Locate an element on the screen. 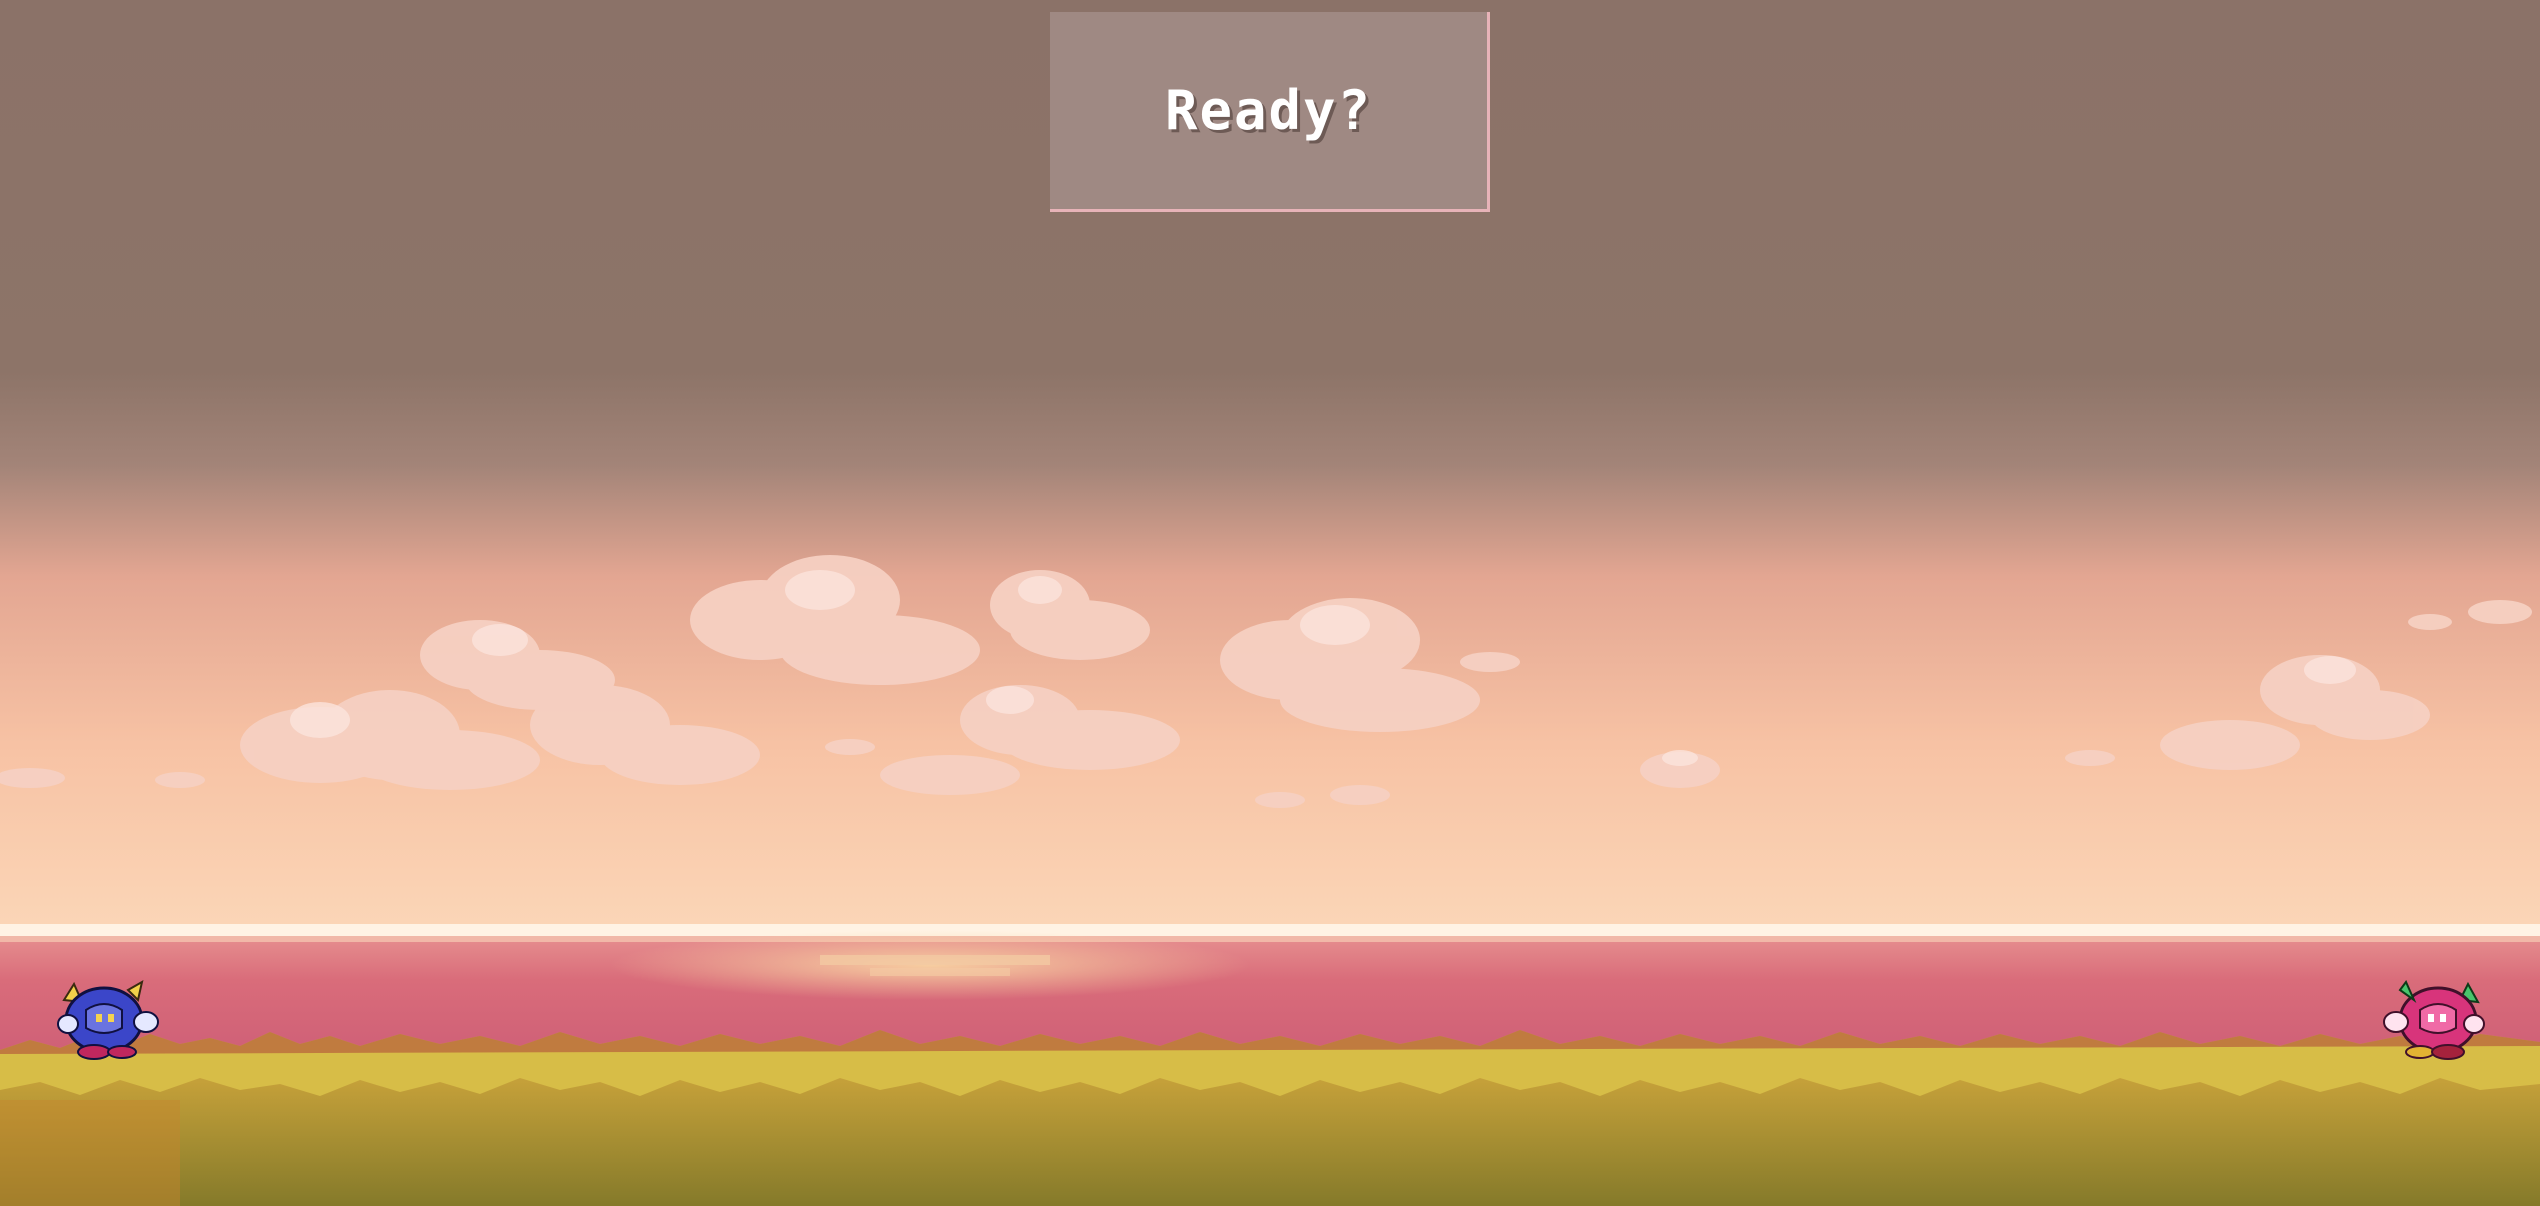  pink-knight-icon is located at coordinates (2434, 1020).